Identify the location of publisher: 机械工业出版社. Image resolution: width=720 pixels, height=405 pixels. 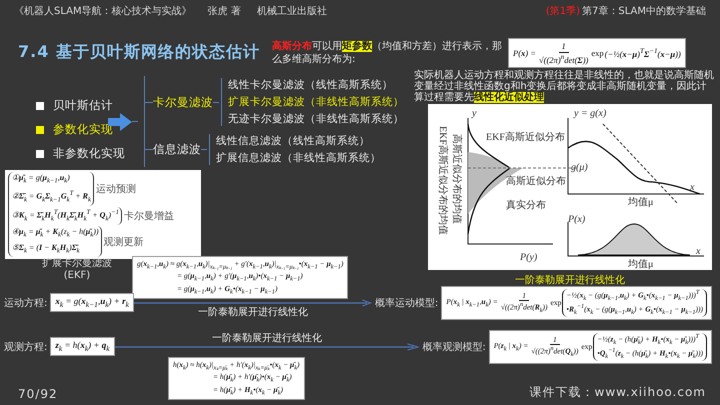
(291, 11).